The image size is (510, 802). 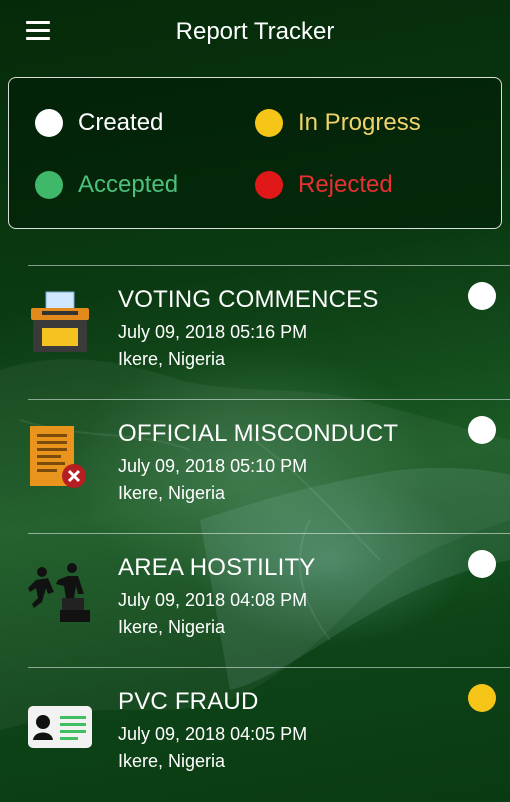 What do you see at coordinates (213, 600) in the screenshot?
I see `report-date: July 09, 2018 04:08 PM` at bounding box center [213, 600].